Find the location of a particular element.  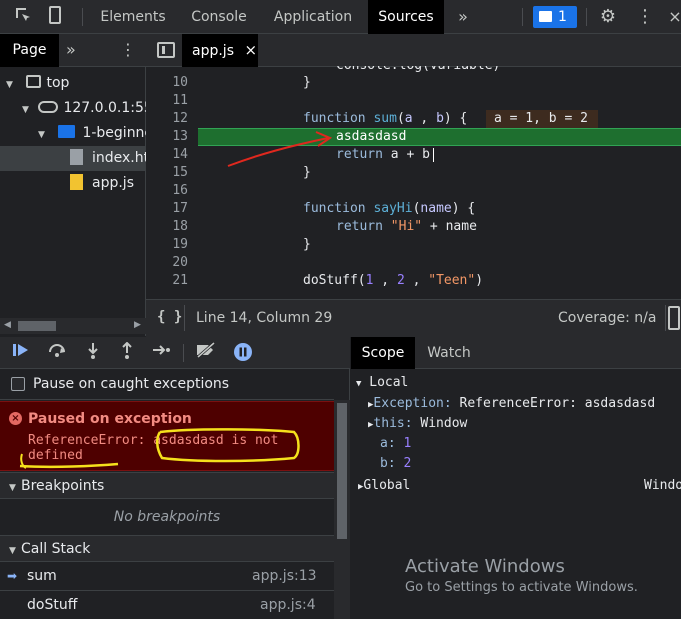

line-number: 10 is located at coordinates (171, 83).